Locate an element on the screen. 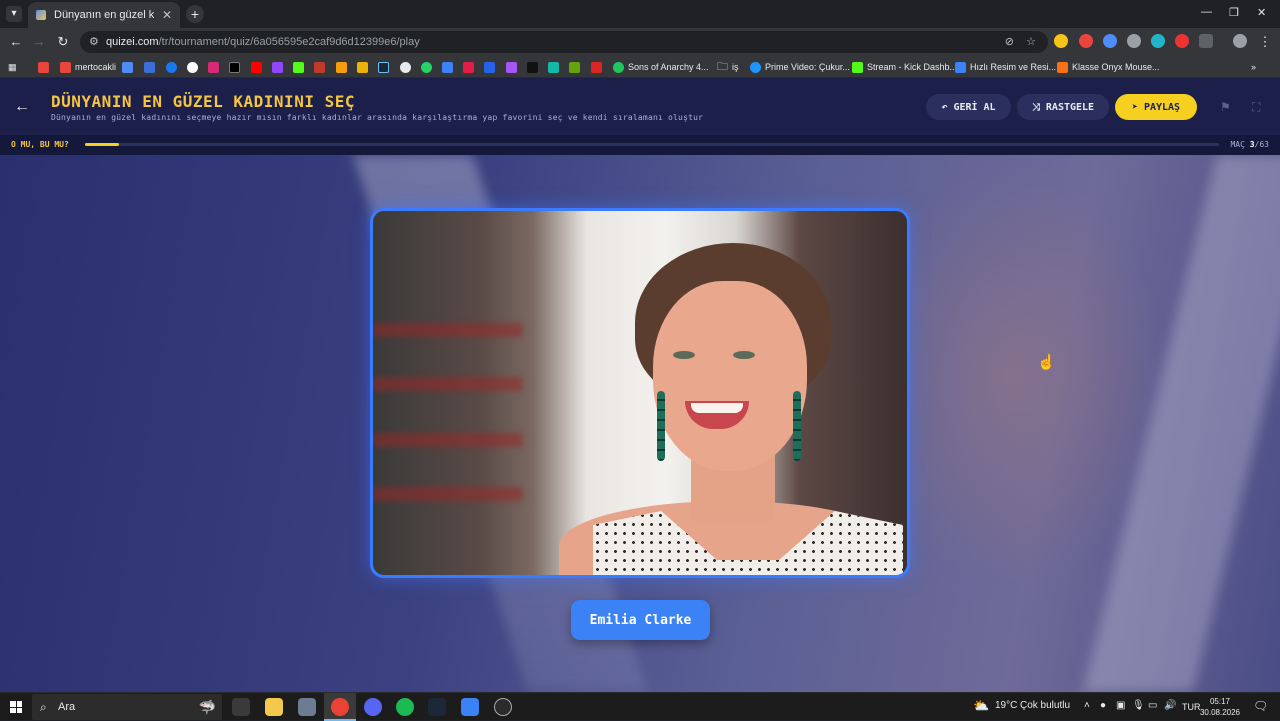  apps-grid-icon: ▦ is located at coordinates (12, 67).